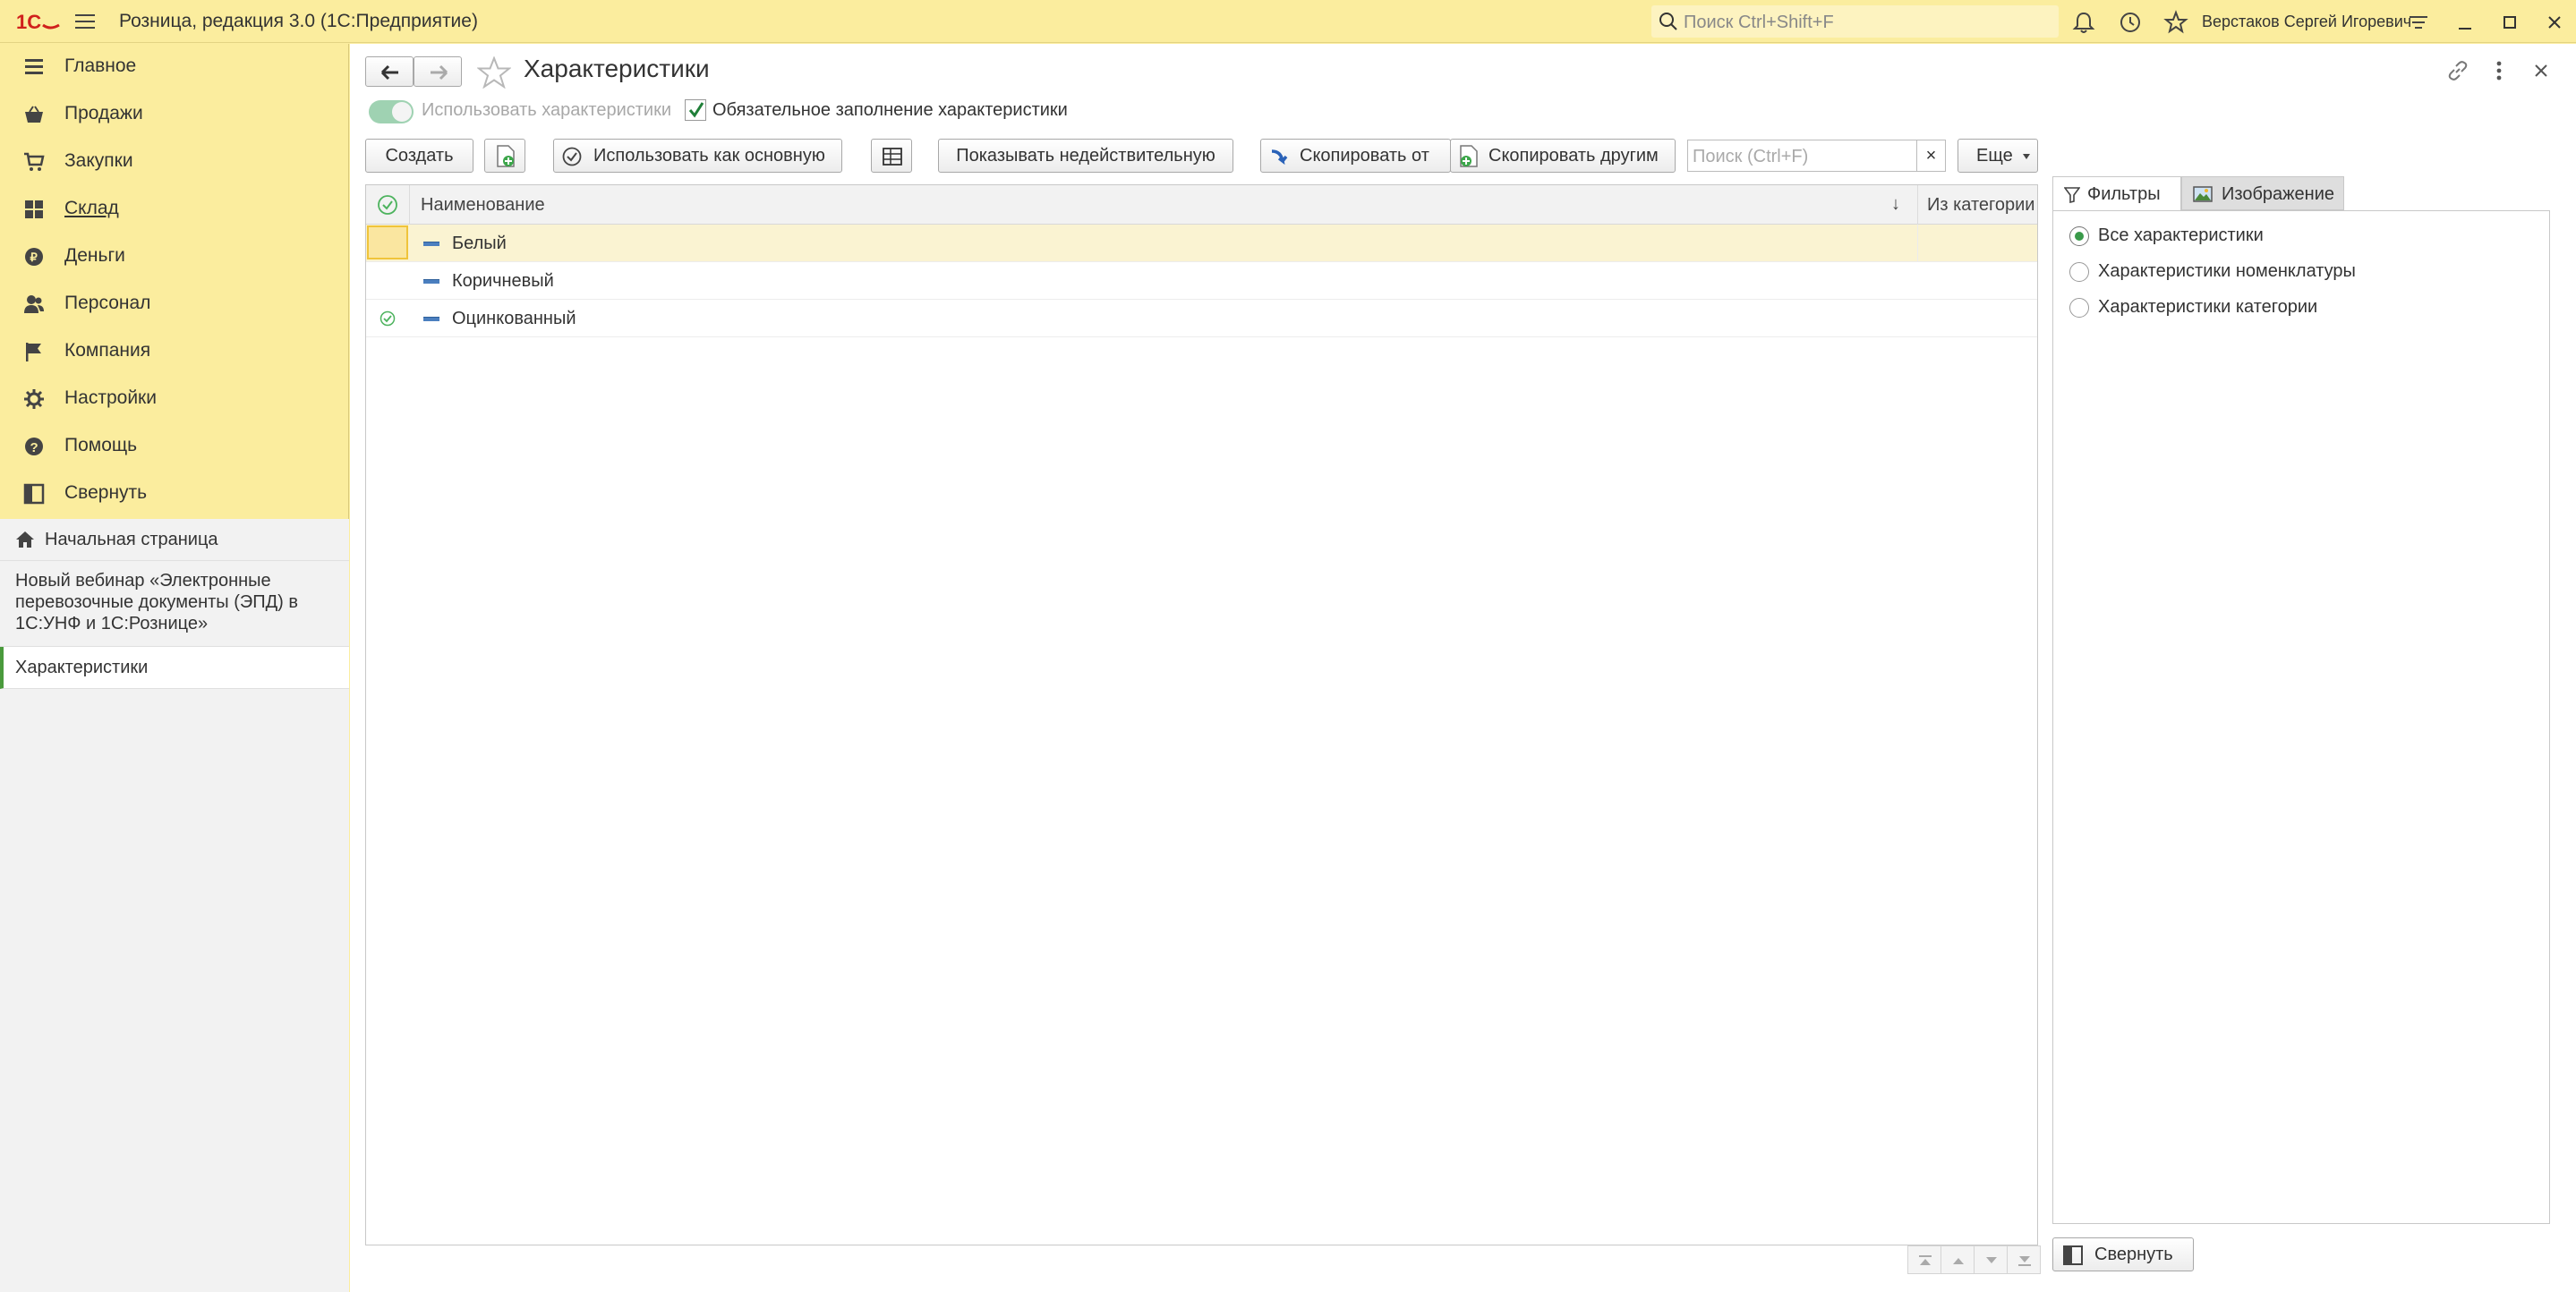 This screenshot has height=1292, width=2576. Describe the element at coordinates (85, 21) in the screenshot. I see `hamburger-menu-icon` at that location.